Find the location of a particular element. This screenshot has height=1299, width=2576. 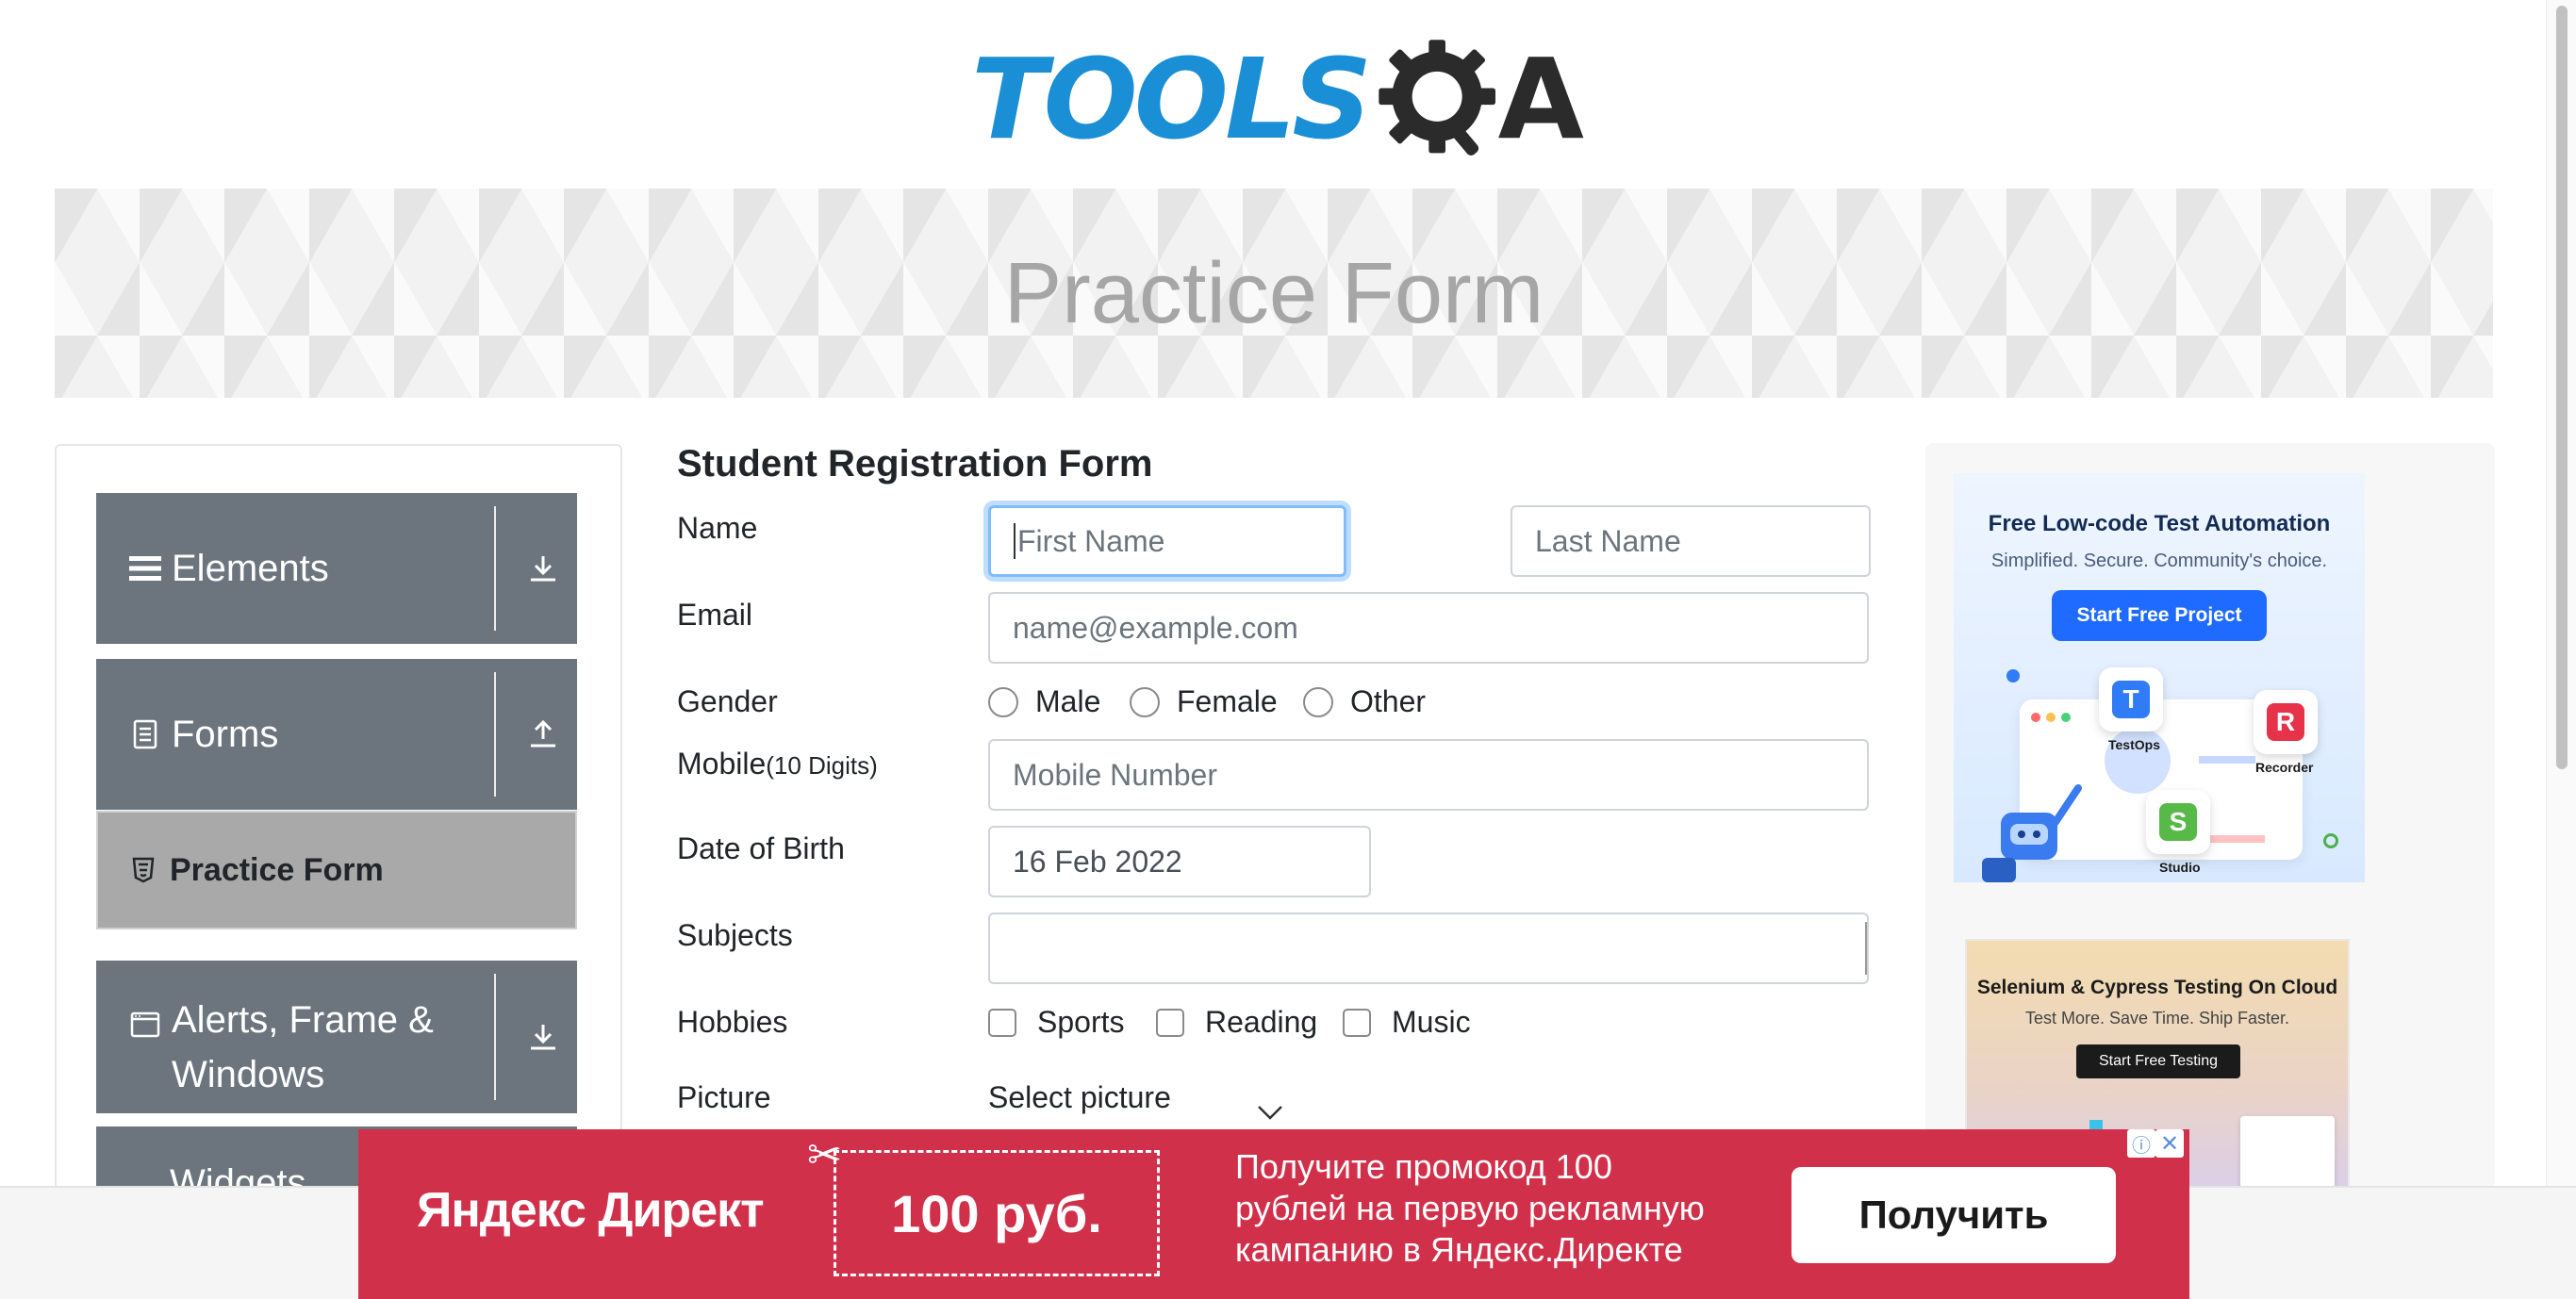

get-promo-button: Получить is located at coordinates (1954, 1215).